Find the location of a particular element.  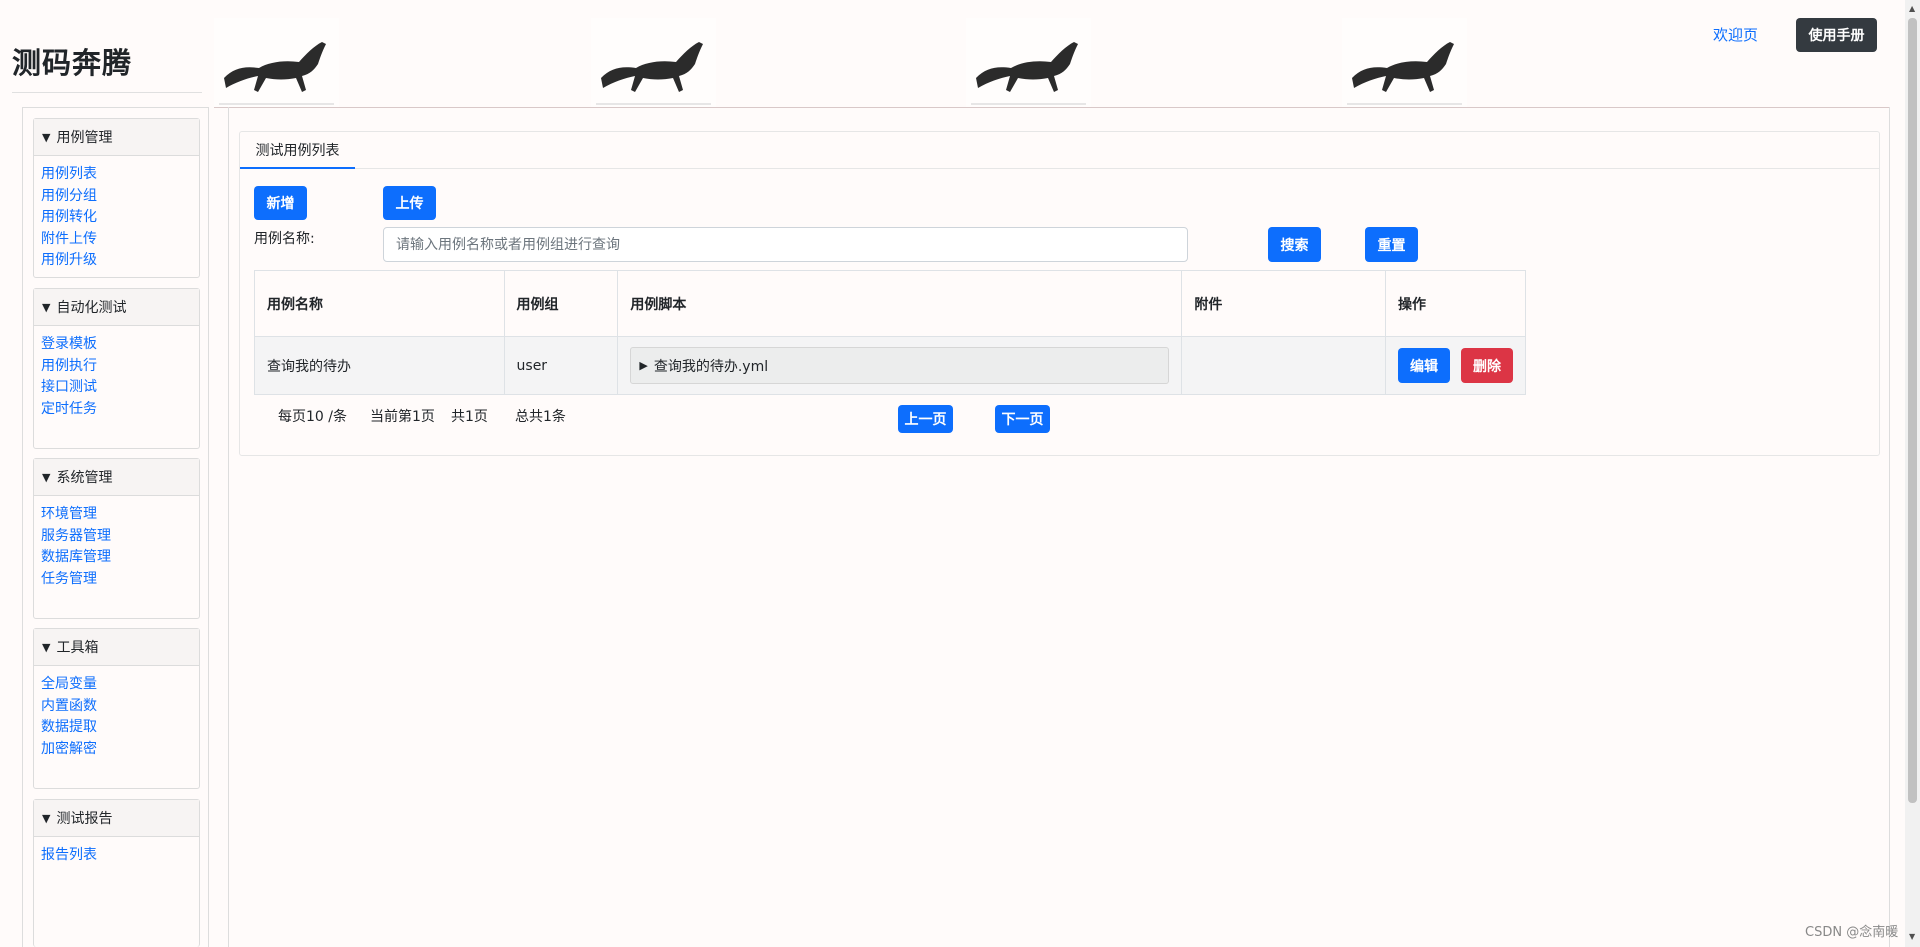

menu-group-case-management: ▼ 用例管理 用例列表 用例分组 用例转化 附件上传 用例升级 is located at coordinates (116, 198).